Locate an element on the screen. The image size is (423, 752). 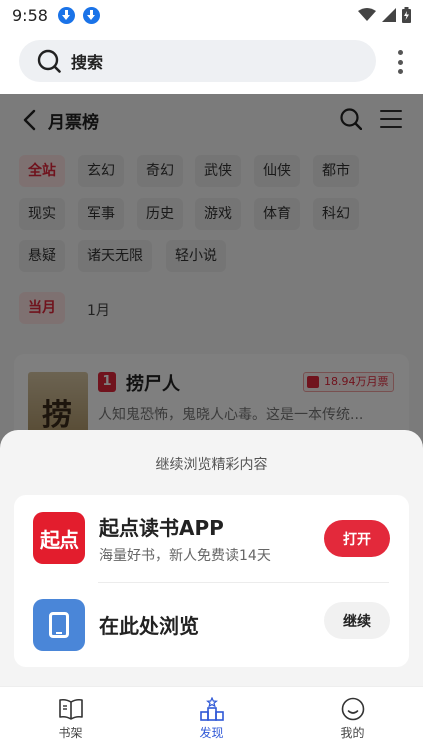
sheet-title: 继续浏览精彩内容 is located at coordinates (211, 465).